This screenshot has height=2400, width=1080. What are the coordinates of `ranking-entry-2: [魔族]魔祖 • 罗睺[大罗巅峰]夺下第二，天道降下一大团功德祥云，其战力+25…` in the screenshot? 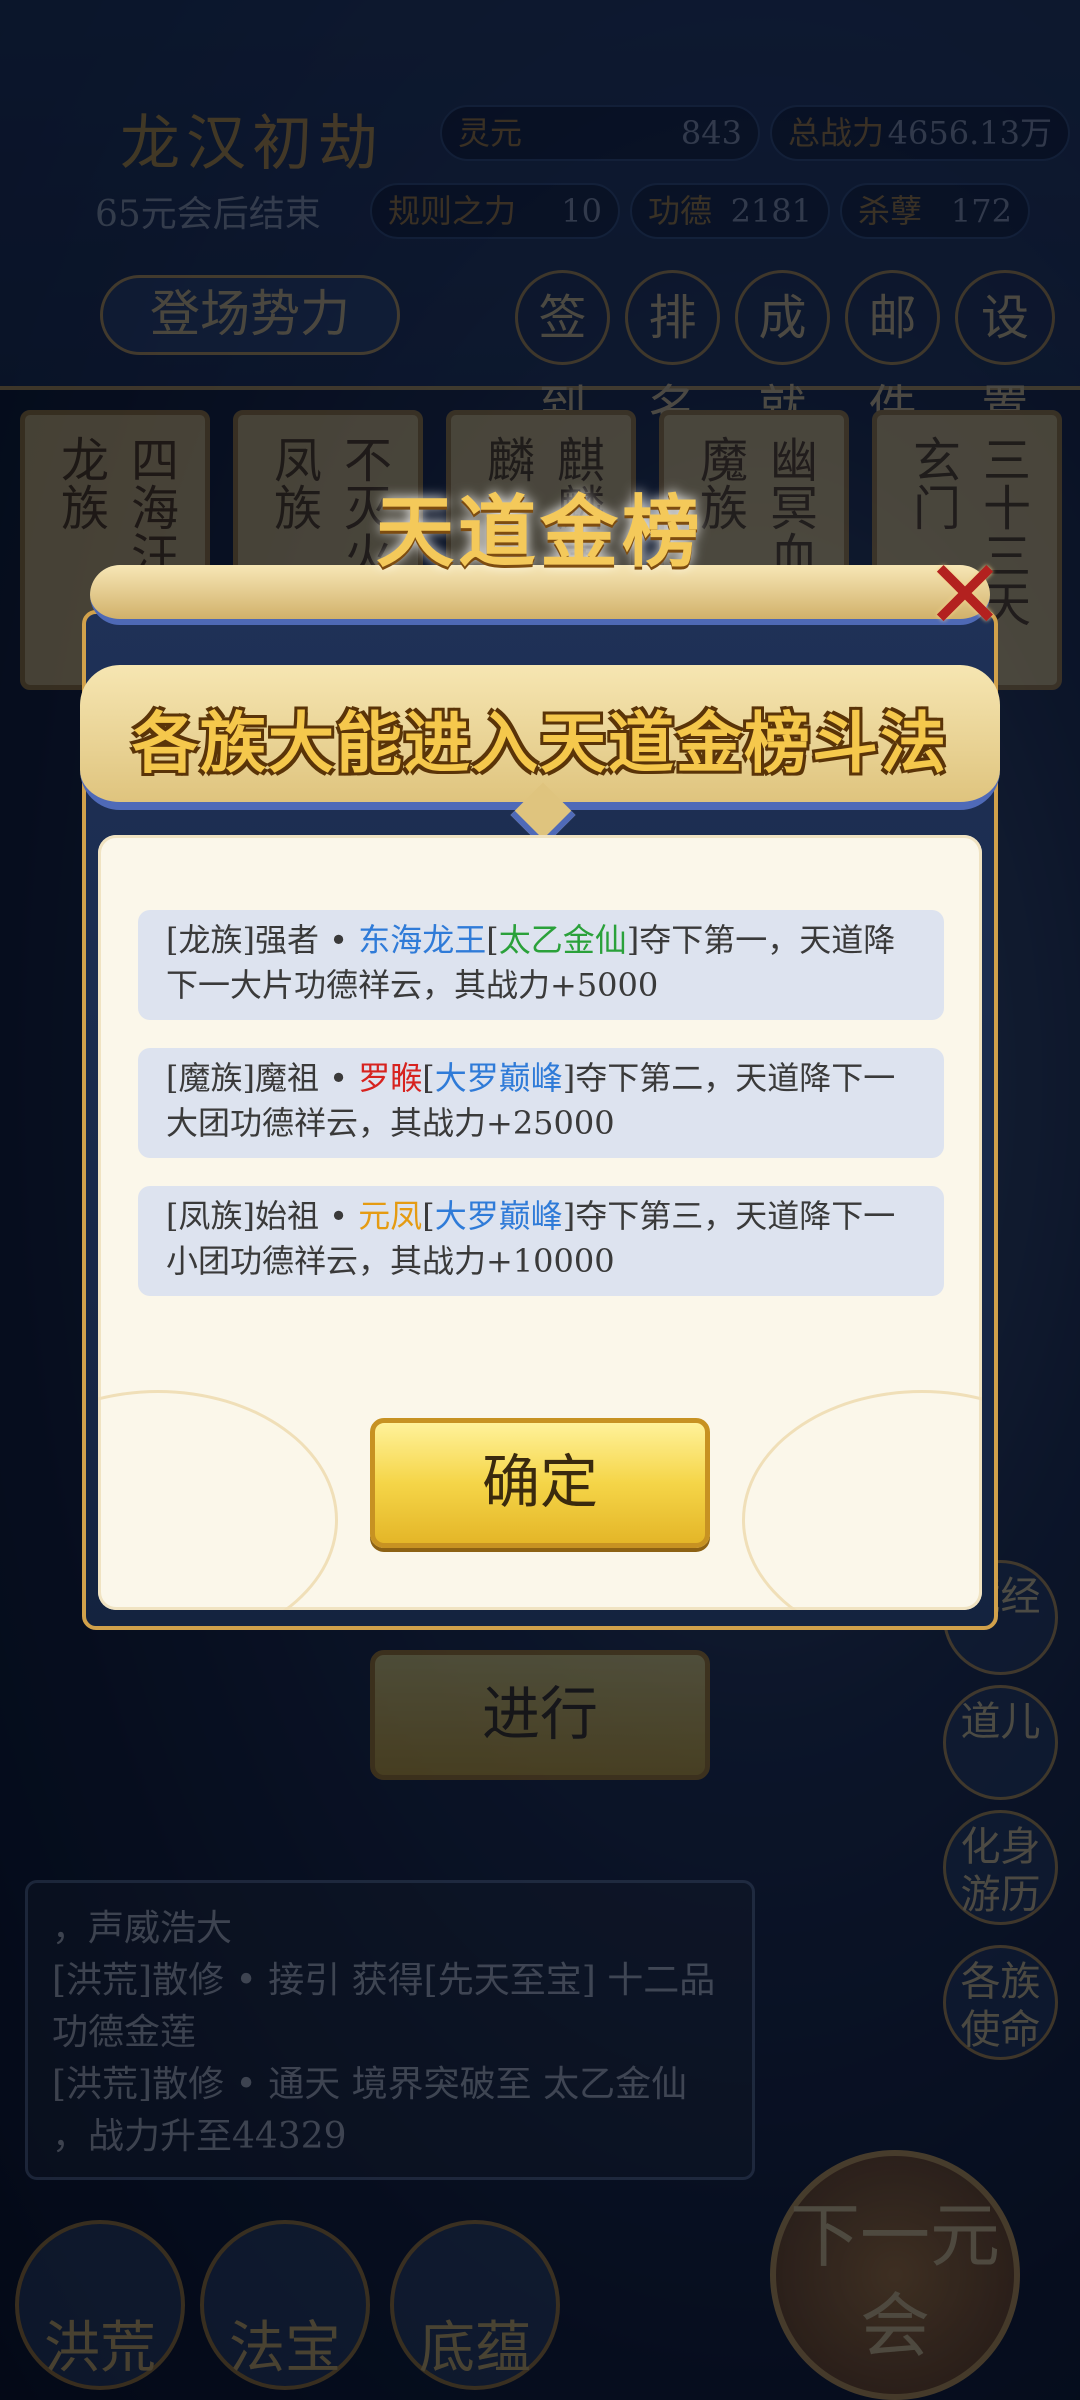 It's located at (541, 1103).